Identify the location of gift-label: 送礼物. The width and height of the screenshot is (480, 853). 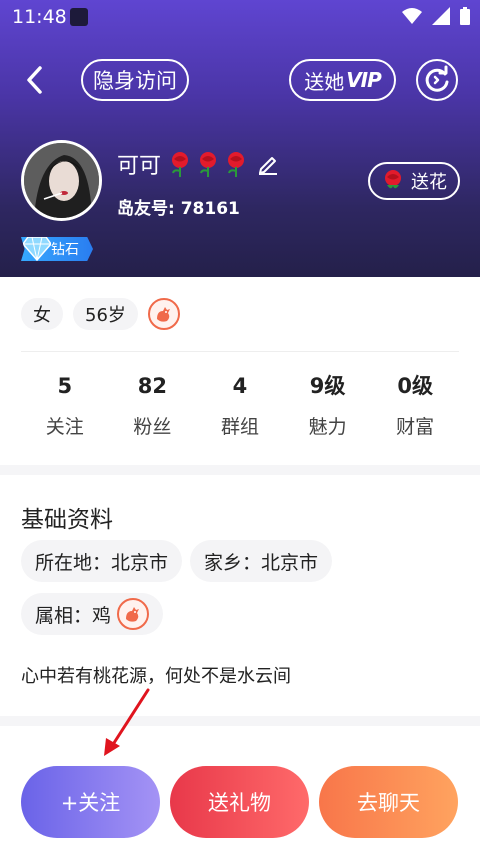
(239, 803).